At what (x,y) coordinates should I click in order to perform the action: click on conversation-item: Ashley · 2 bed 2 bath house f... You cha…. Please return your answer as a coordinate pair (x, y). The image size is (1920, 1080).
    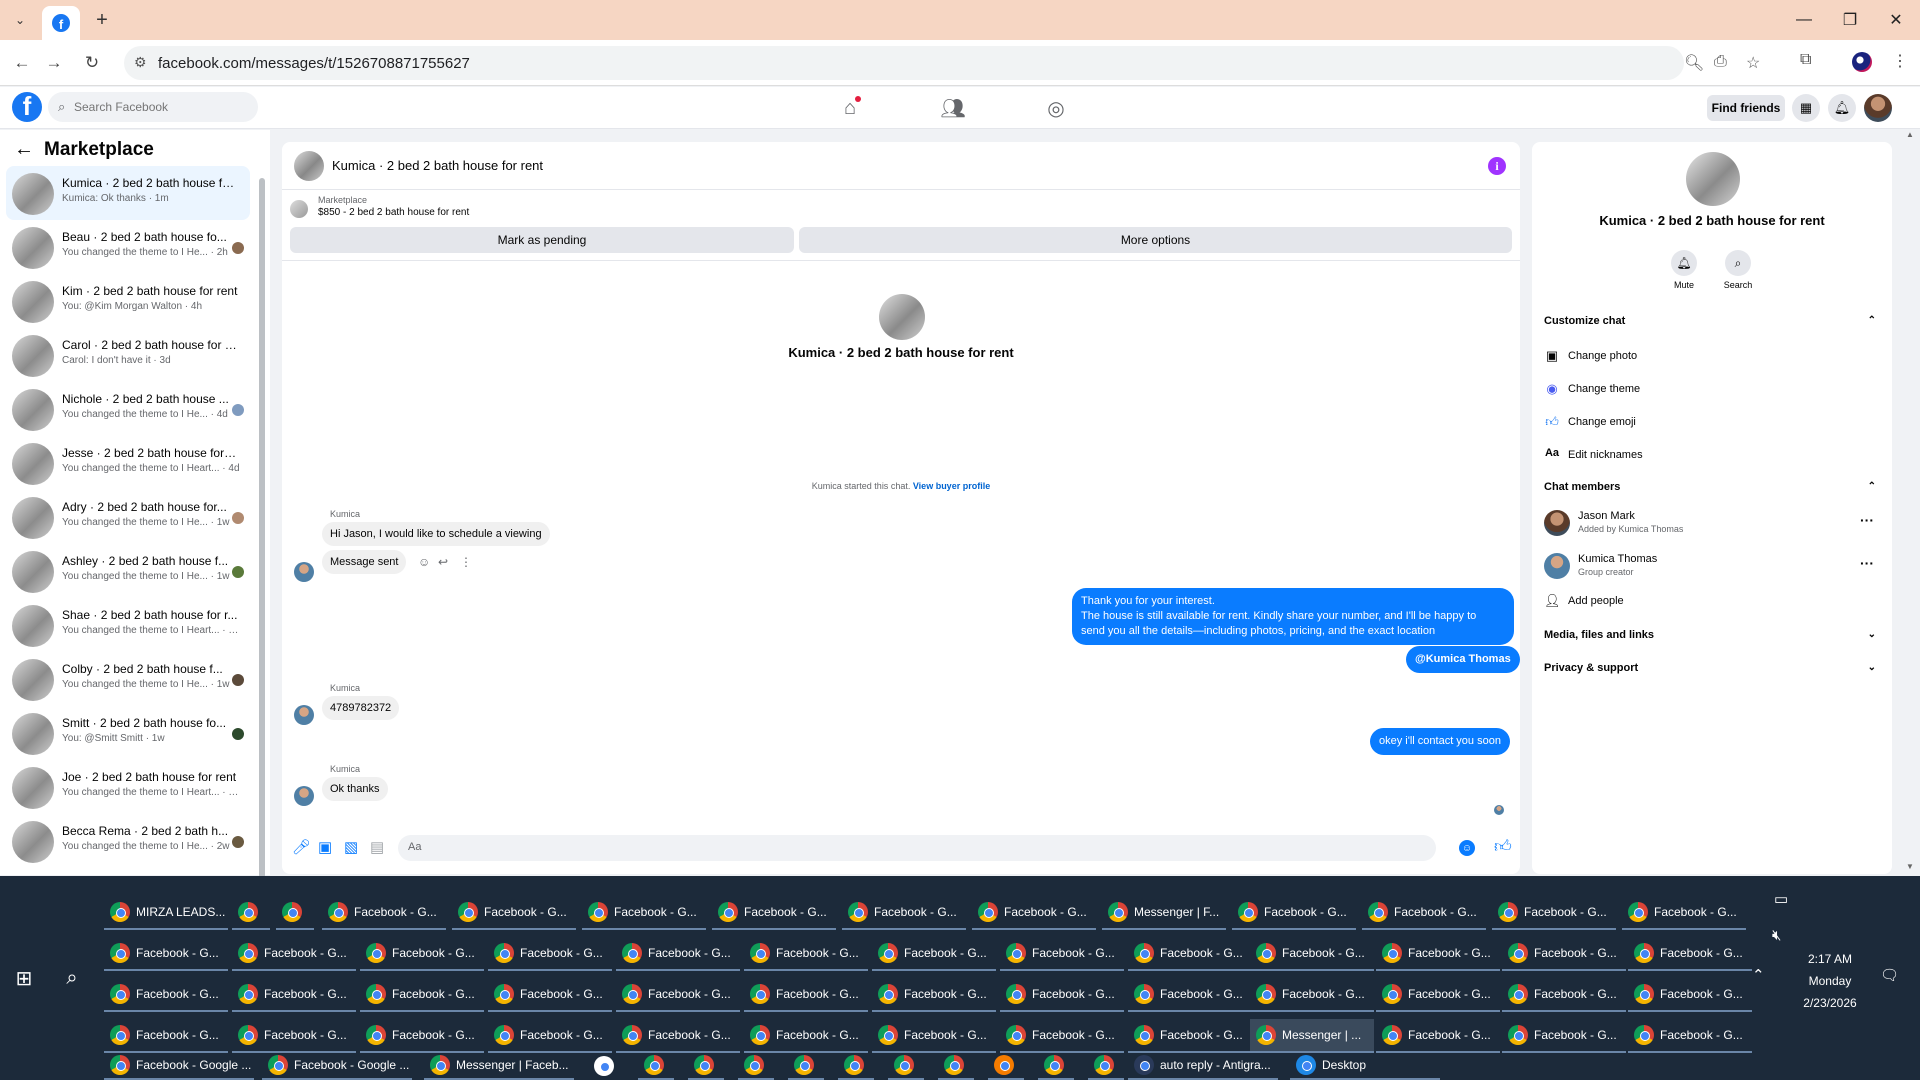
    Looking at the image, I should click on (128, 571).